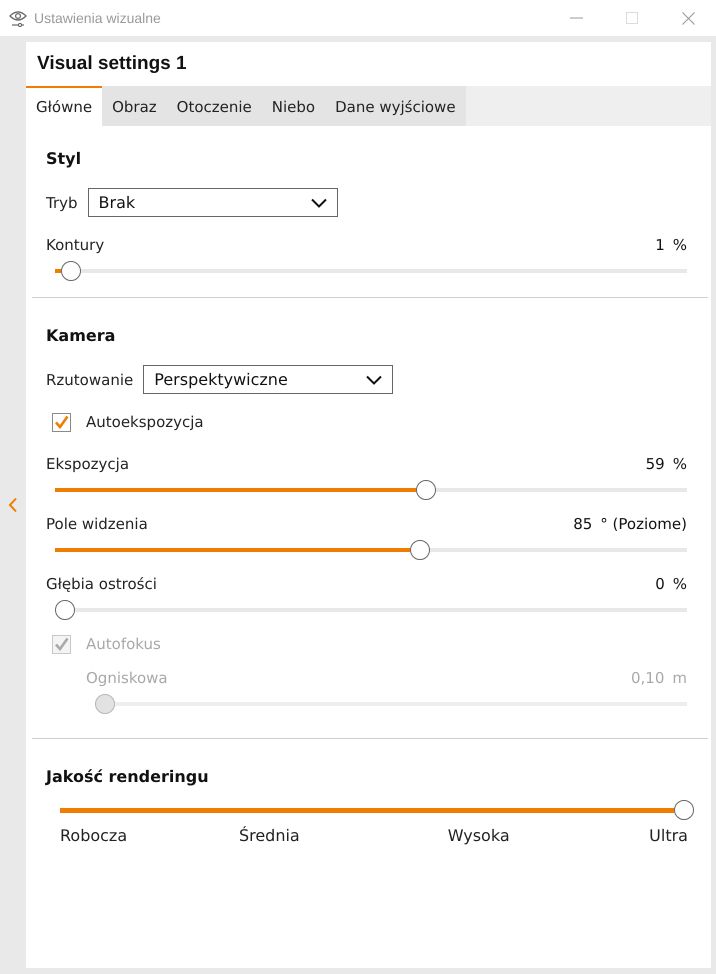 The image size is (716, 974). Describe the element at coordinates (660, 245) in the screenshot. I see `slider-value: 1` at that location.